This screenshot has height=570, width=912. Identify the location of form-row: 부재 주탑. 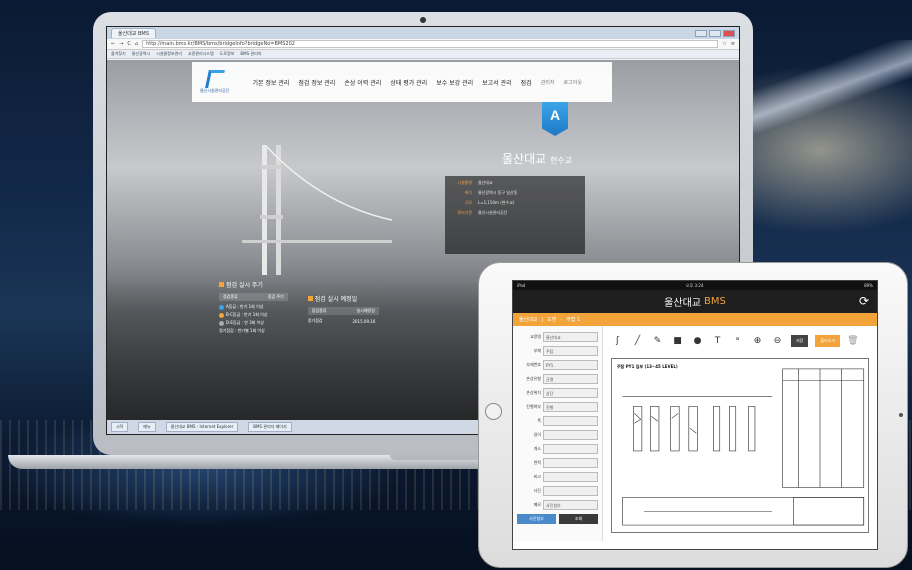
(557, 351).